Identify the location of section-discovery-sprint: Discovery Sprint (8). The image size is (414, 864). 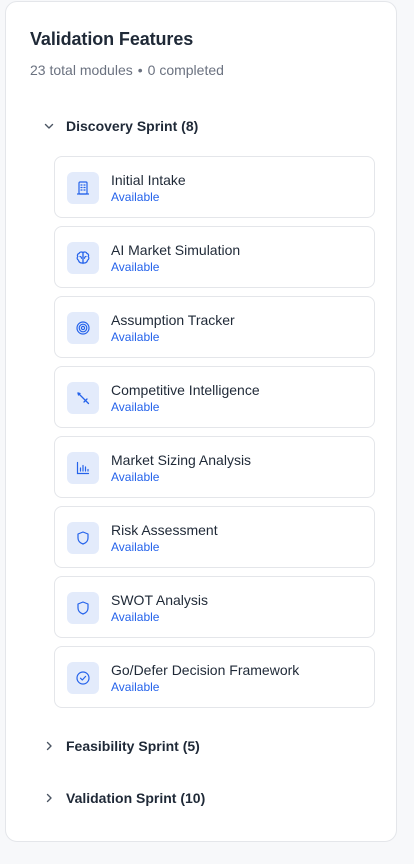
(120, 126).